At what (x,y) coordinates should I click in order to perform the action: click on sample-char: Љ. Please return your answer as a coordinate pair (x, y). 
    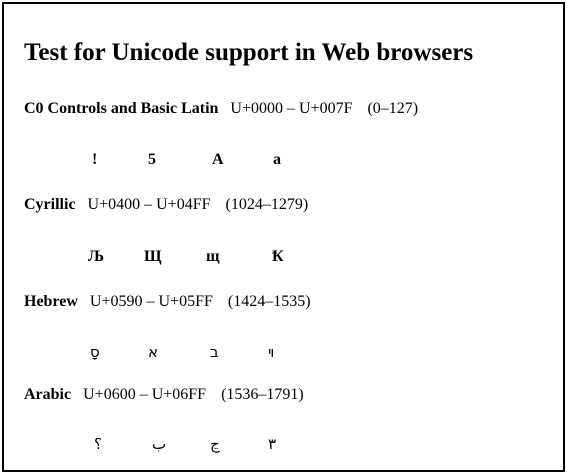
    Looking at the image, I should click on (96, 256).